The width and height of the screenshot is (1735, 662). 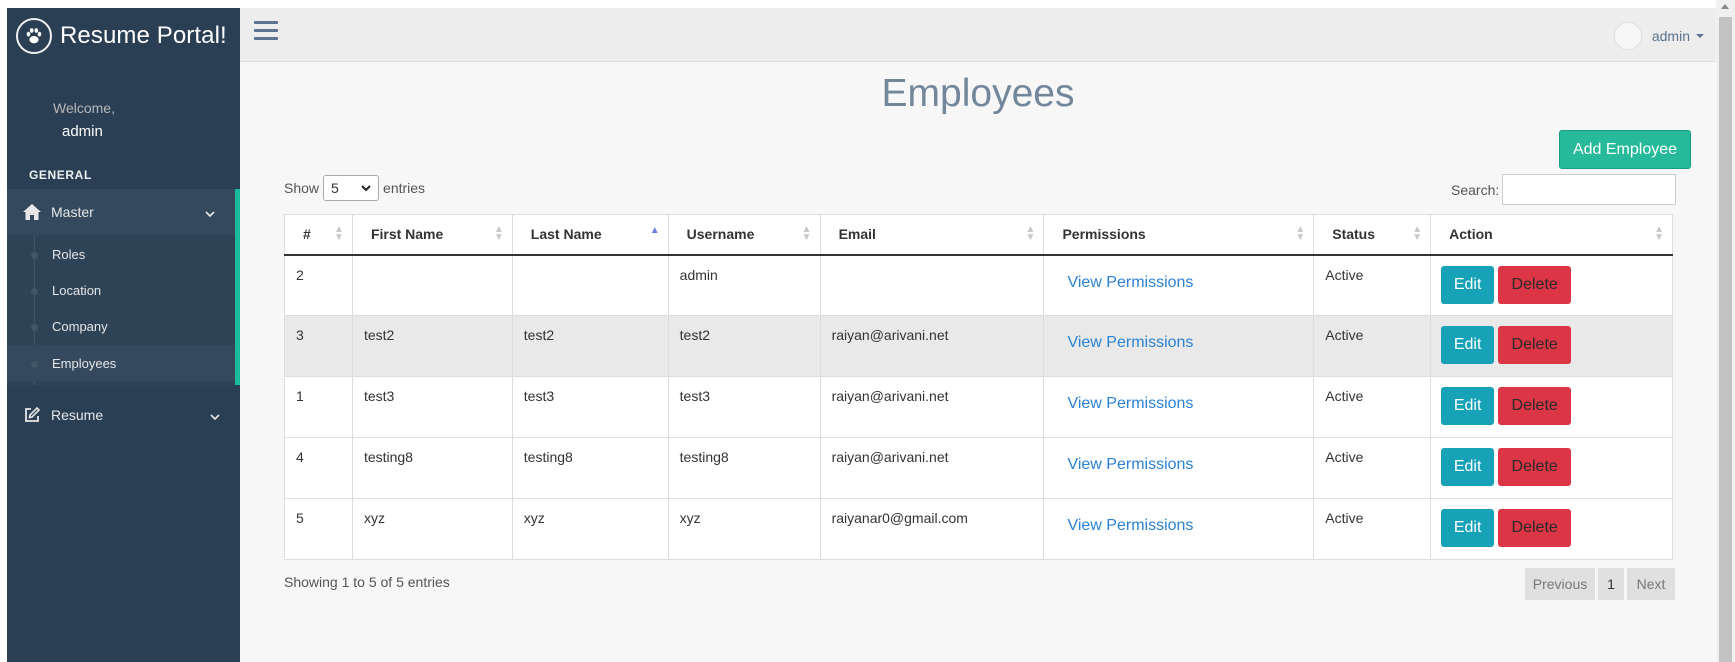 What do you see at coordinates (1611, 584) in the screenshot?
I see `page-1-button: 1` at bounding box center [1611, 584].